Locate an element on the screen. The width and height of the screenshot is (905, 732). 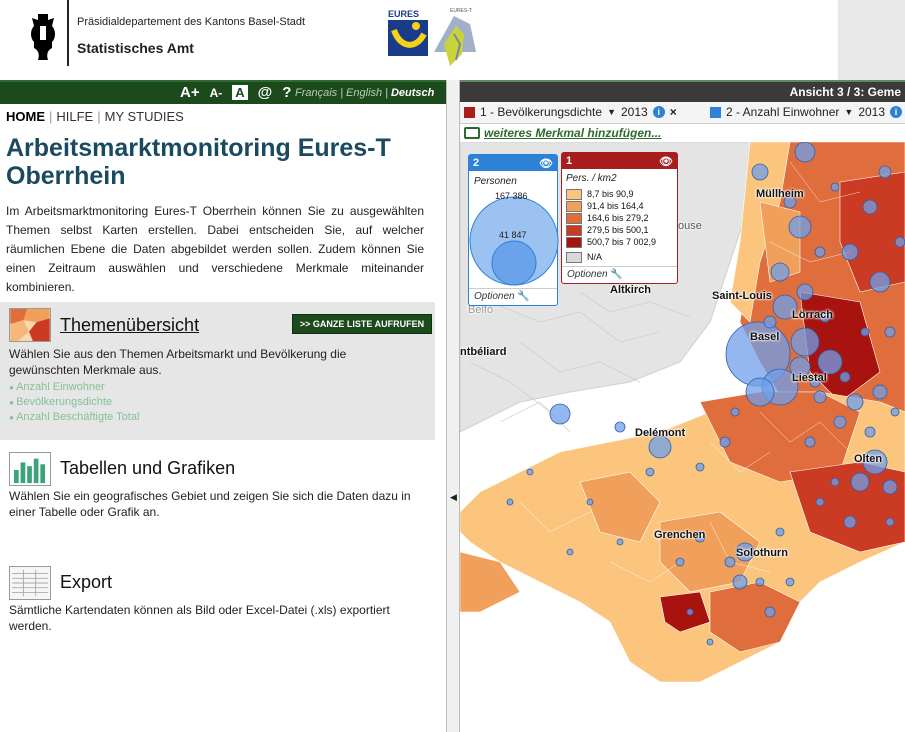
language-german: Deutsch is located at coordinates (412, 93).